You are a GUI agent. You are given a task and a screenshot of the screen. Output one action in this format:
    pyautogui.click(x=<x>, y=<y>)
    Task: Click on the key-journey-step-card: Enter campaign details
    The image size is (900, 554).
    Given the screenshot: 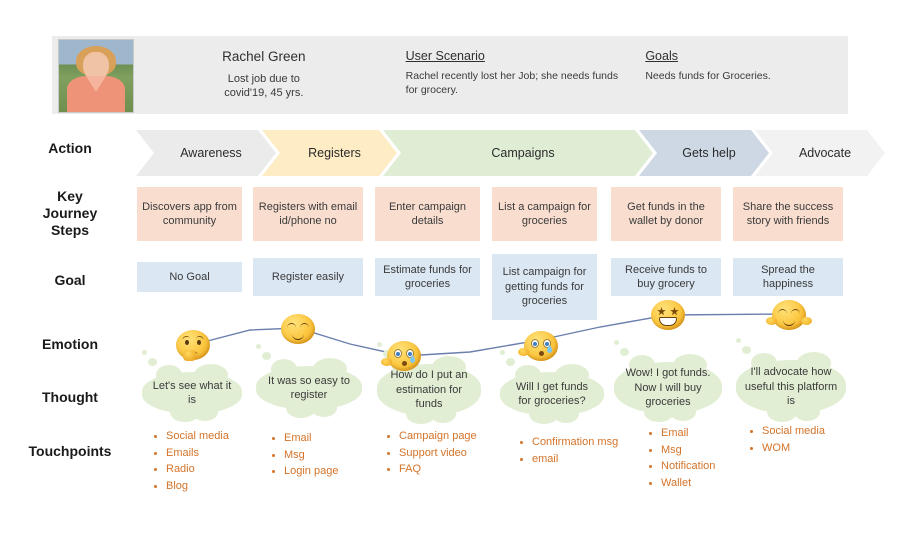 What is the action you would take?
    pyautogui.click(x=427, y=214)
    